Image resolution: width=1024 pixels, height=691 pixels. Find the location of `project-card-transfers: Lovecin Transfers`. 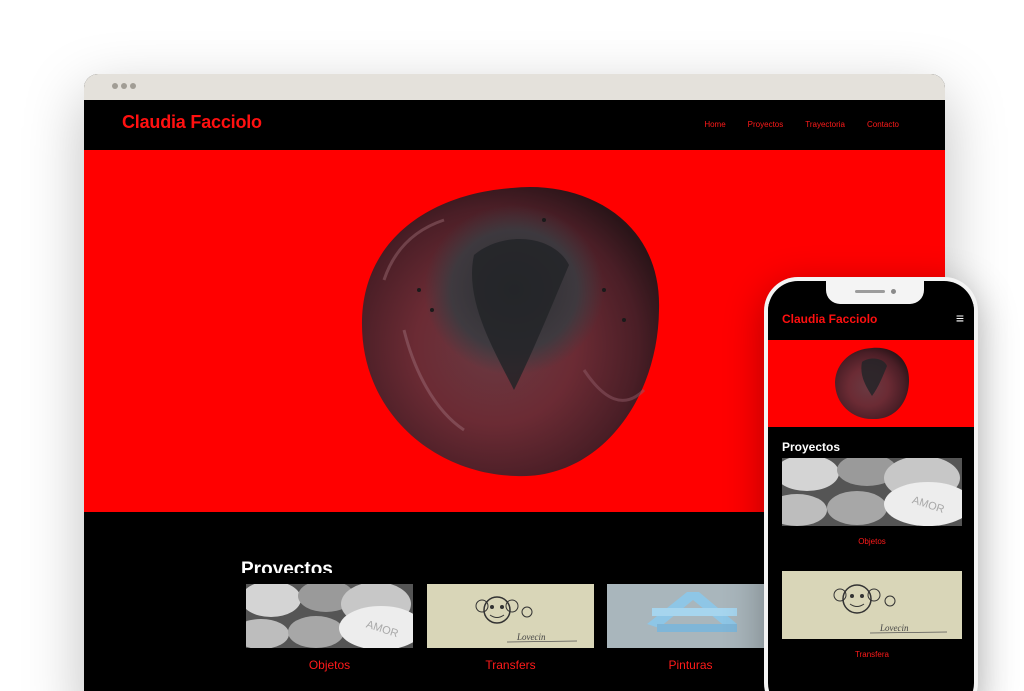

project-card-transfers: Lovecin Transfers is located at coordinates (510, 628).